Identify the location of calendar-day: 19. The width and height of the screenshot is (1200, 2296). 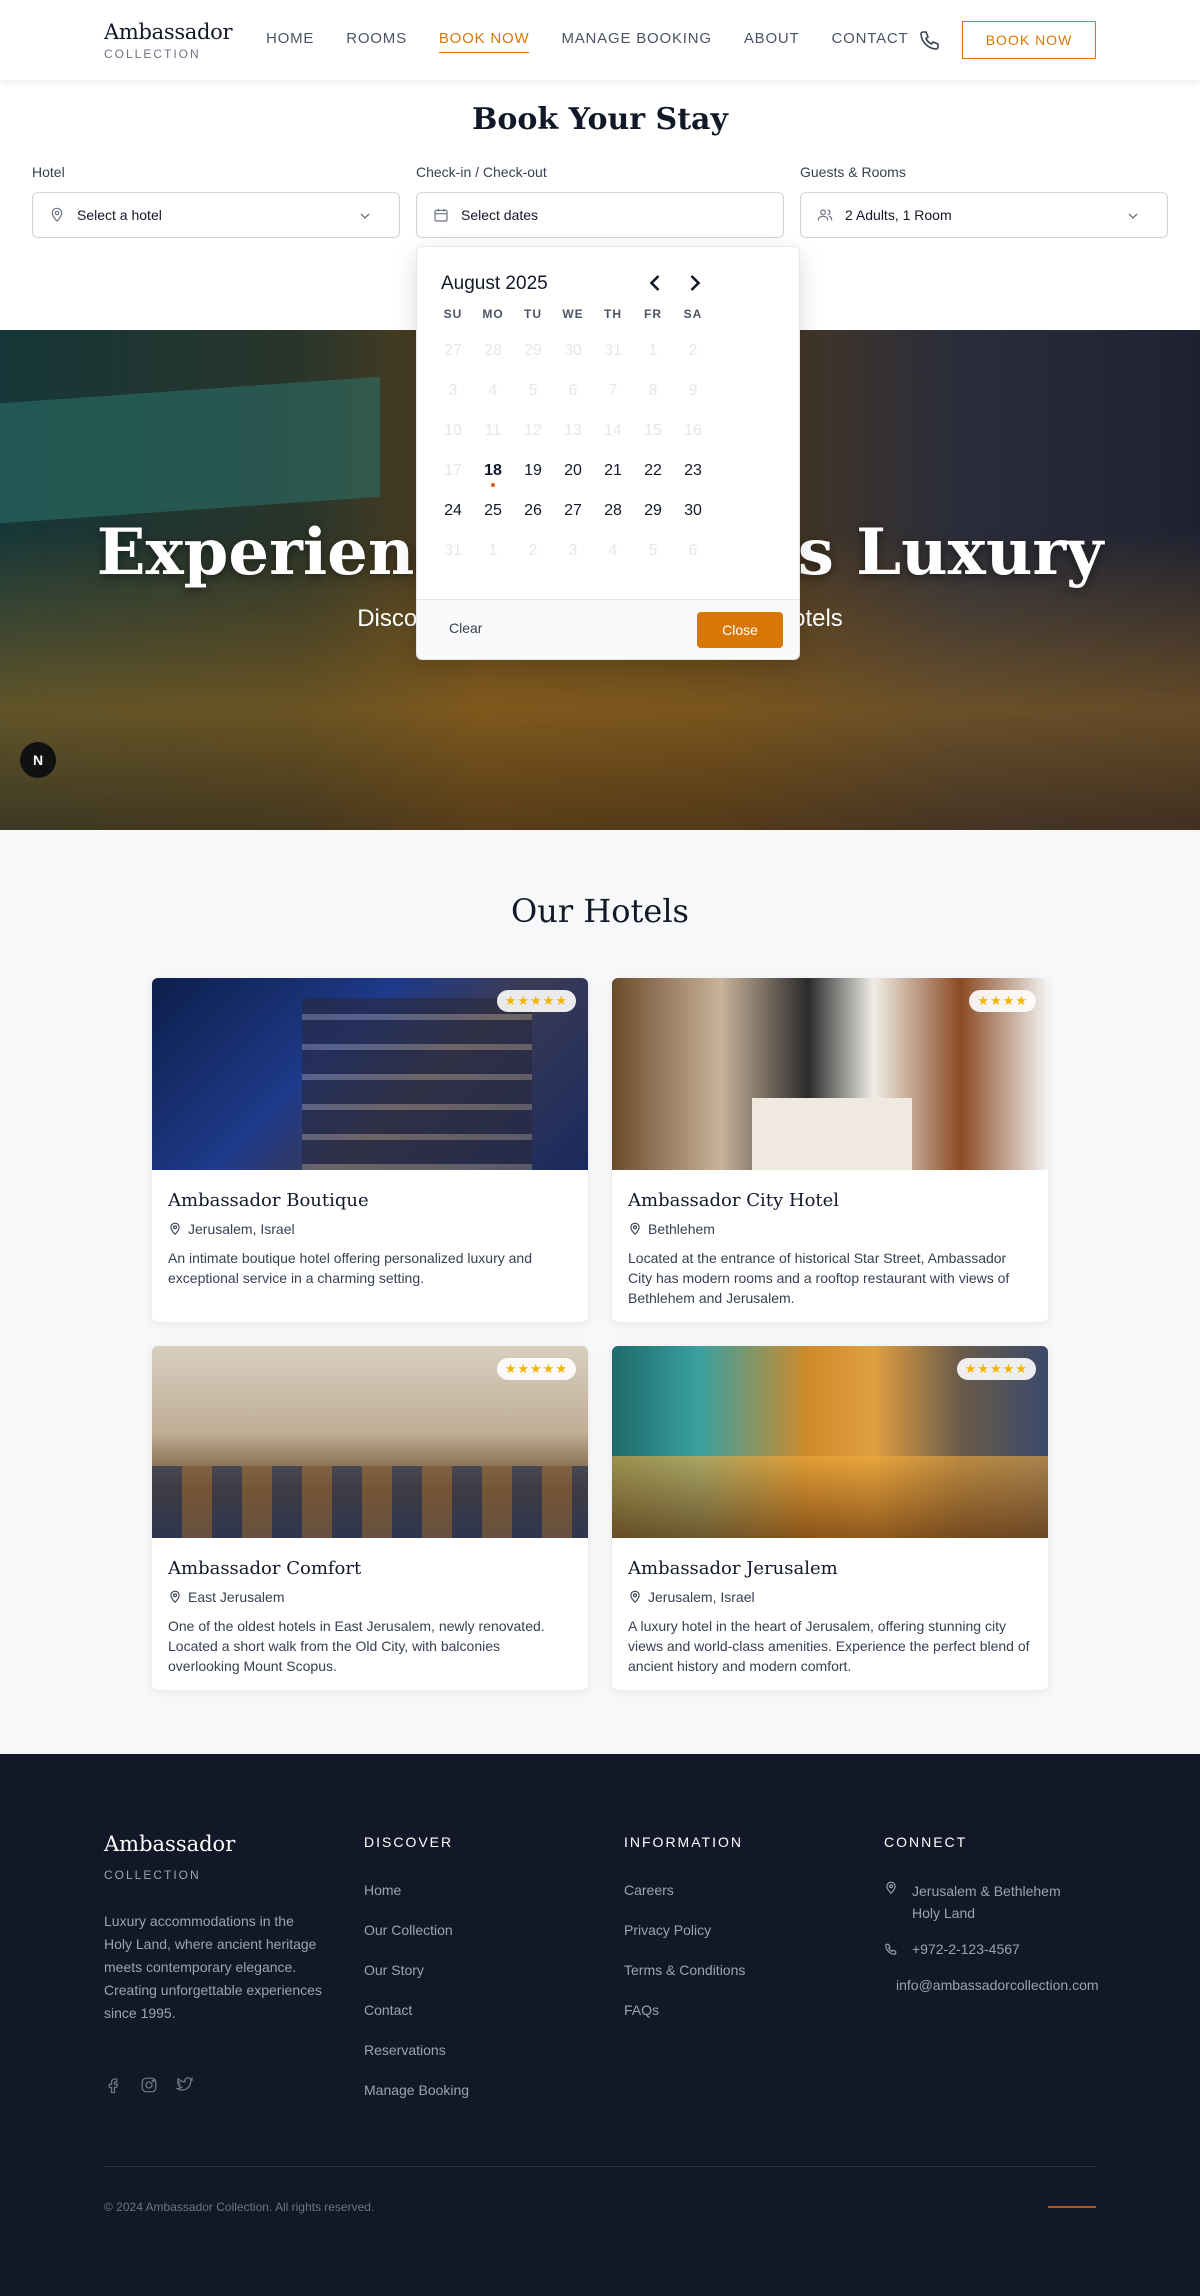
(533, 471).